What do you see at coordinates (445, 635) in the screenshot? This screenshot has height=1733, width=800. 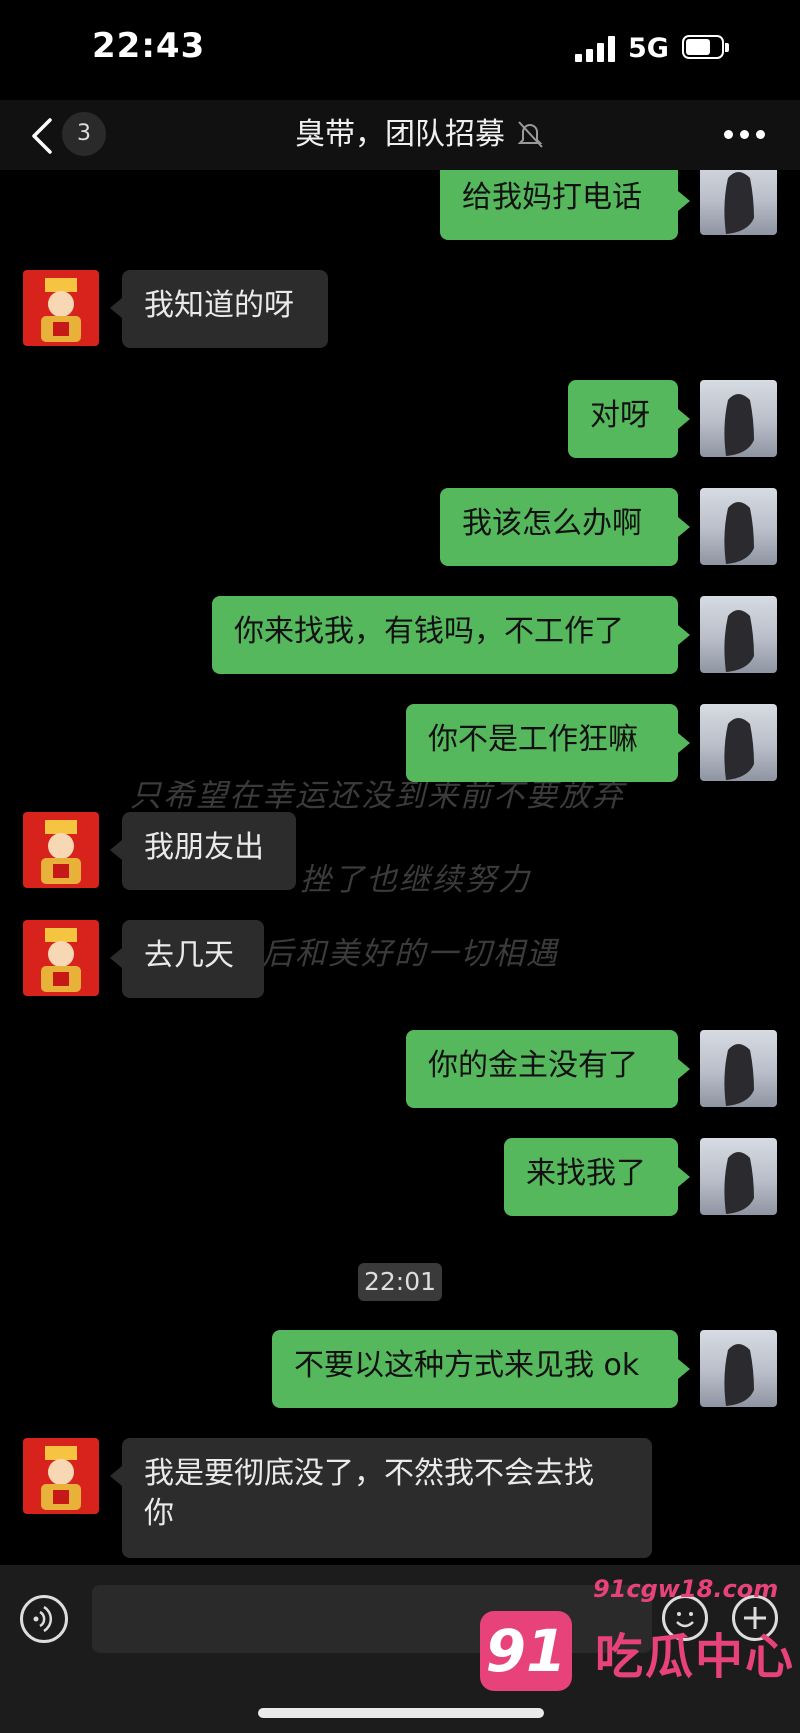 I see `message-bubble-mine: 你来找我，有钱吗，不工作了` at bounding box center [445, 635].